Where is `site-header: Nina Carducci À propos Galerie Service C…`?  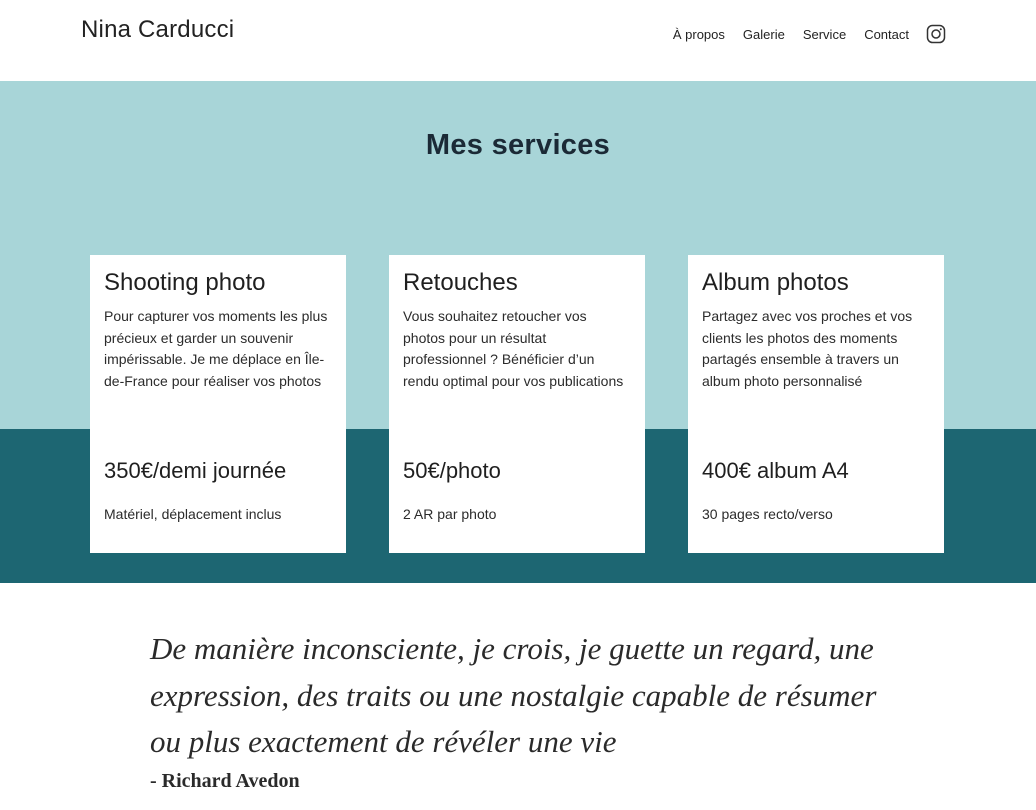
site-header: Nina Carducci À propos Galerie Service C… is located at coordinates (518, 40).